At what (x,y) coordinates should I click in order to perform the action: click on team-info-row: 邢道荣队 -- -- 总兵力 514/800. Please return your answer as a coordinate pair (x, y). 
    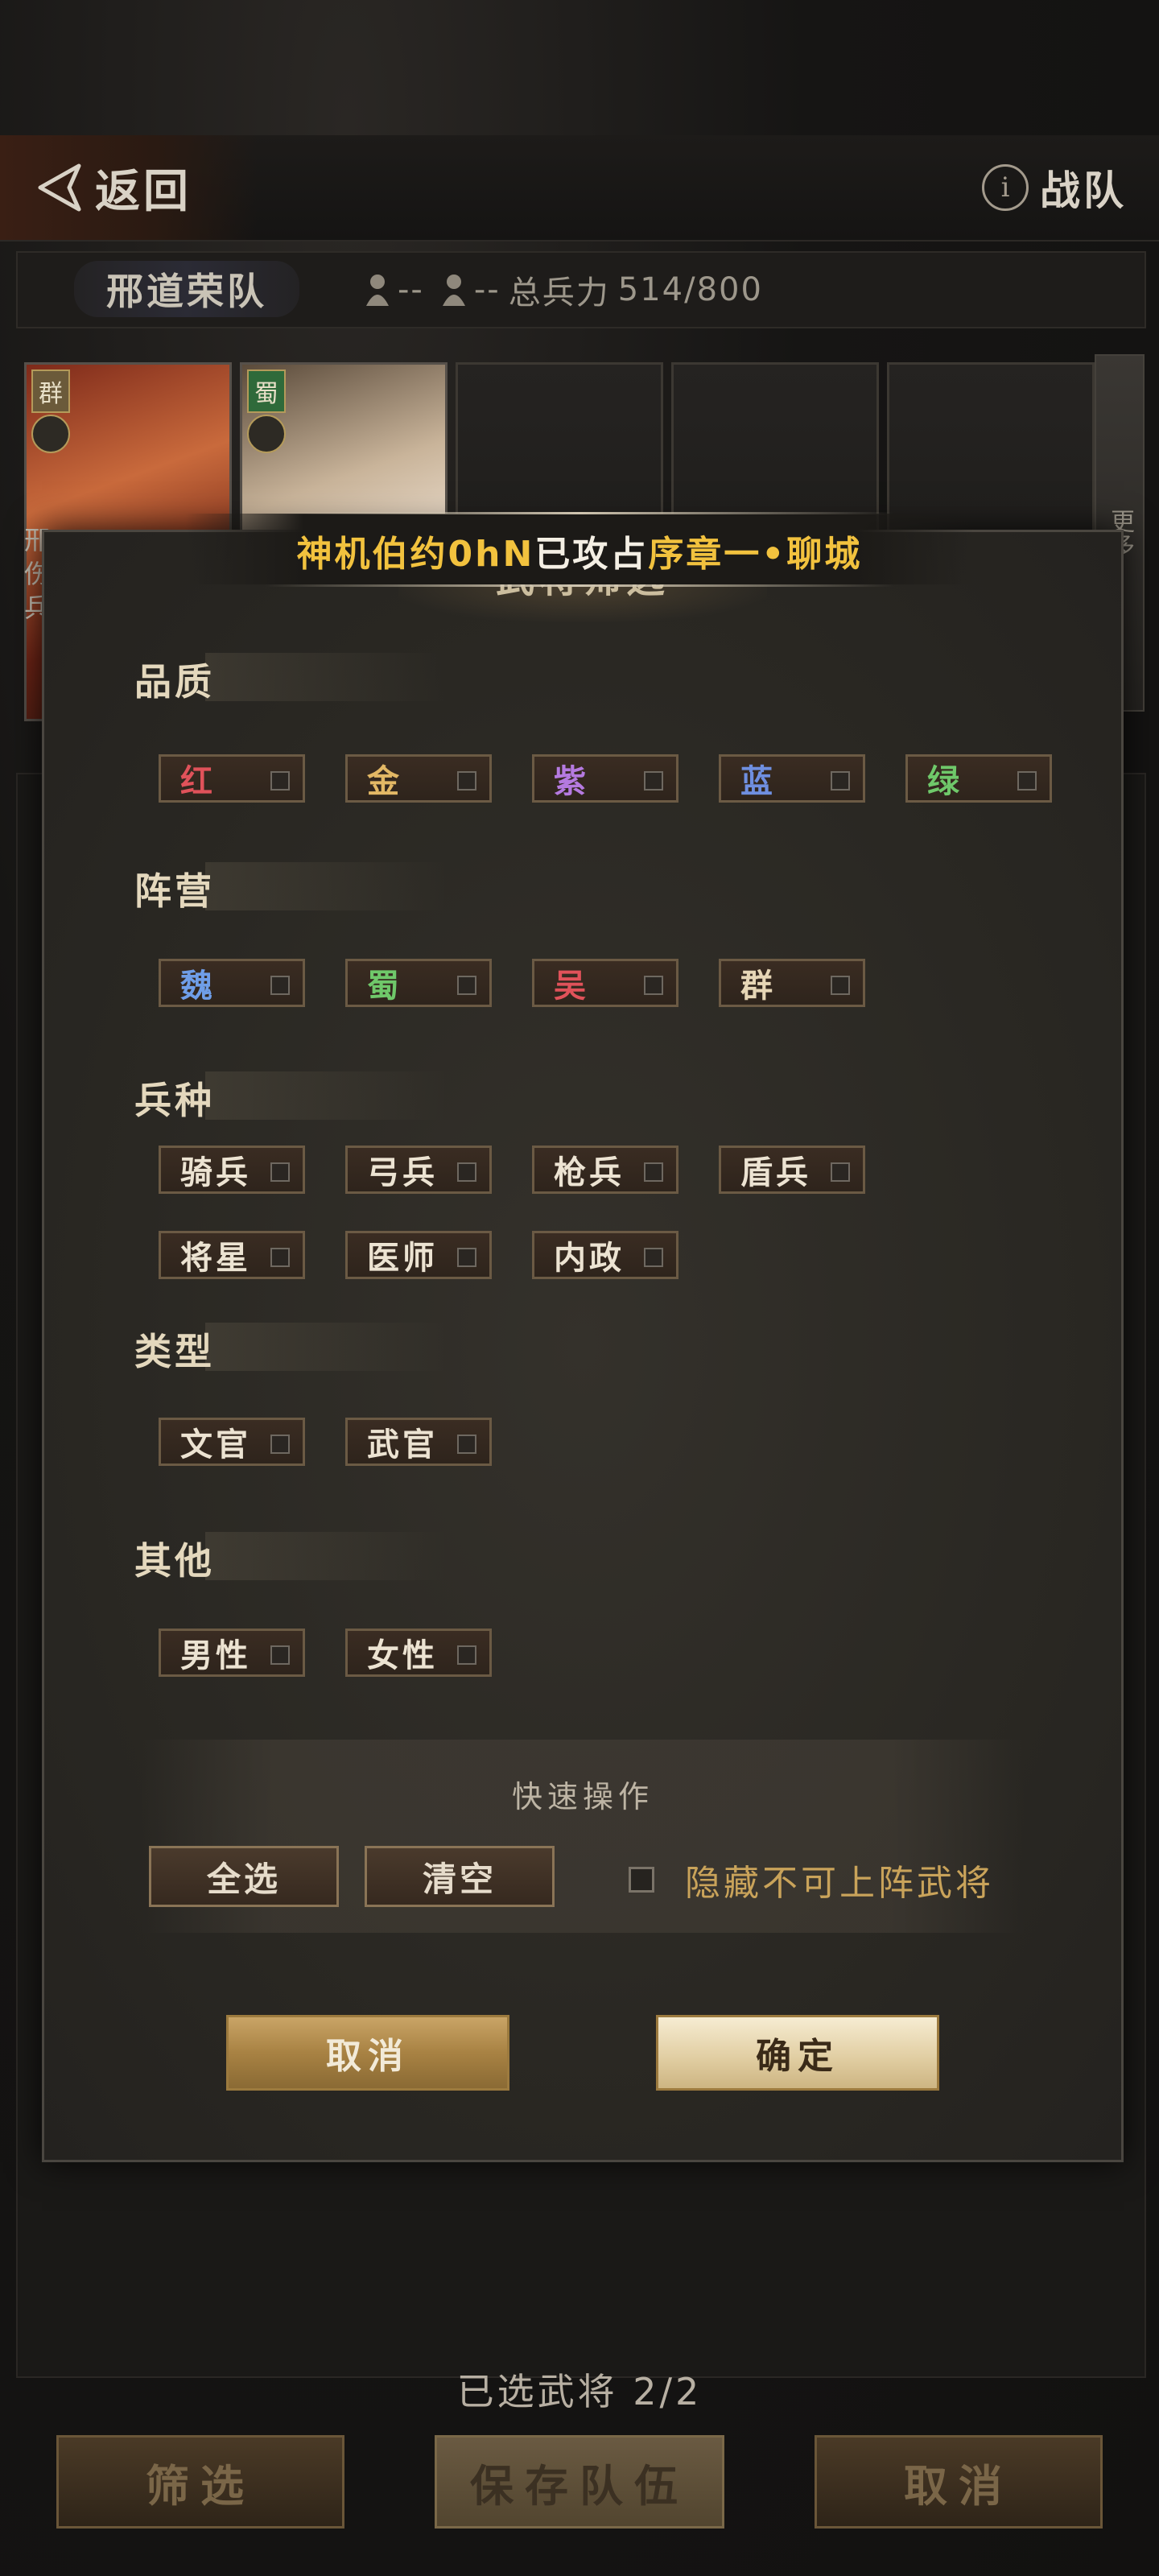
    Looking at the image, I should click on (581, 289).